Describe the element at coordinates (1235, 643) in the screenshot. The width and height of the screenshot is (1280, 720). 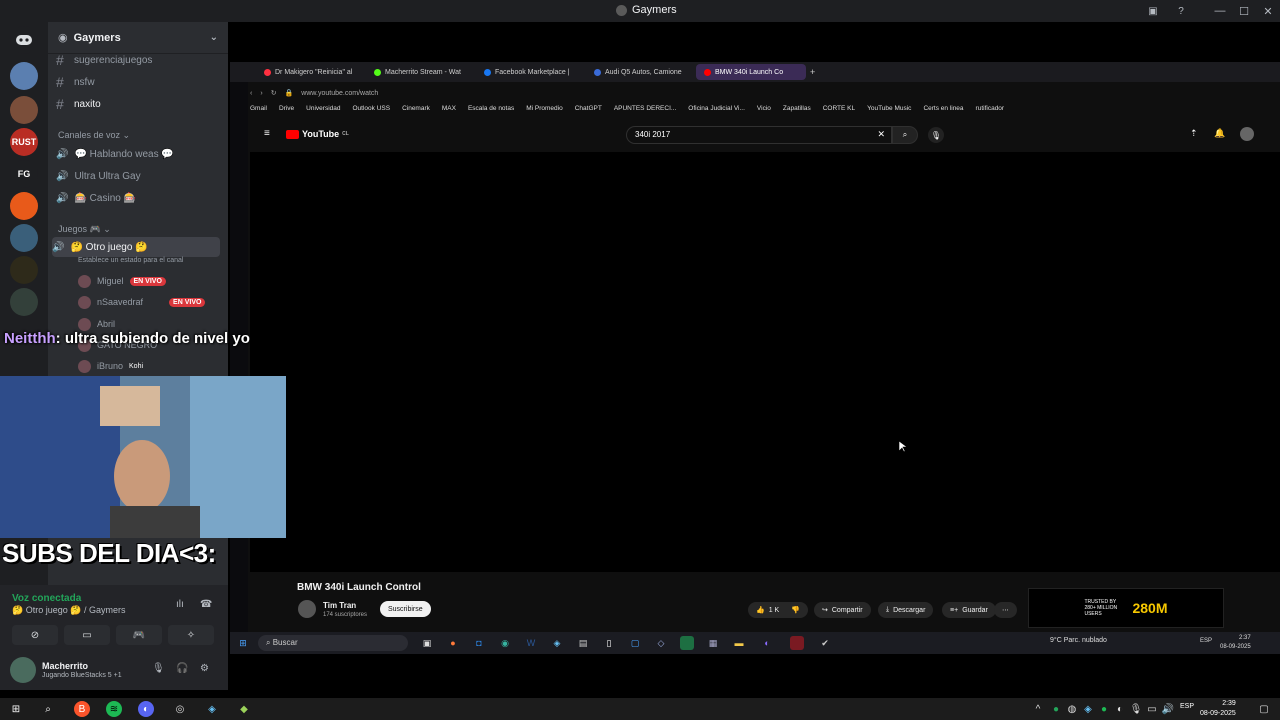
I see `captured-clock: 2:37 08-09-2025` at that location.